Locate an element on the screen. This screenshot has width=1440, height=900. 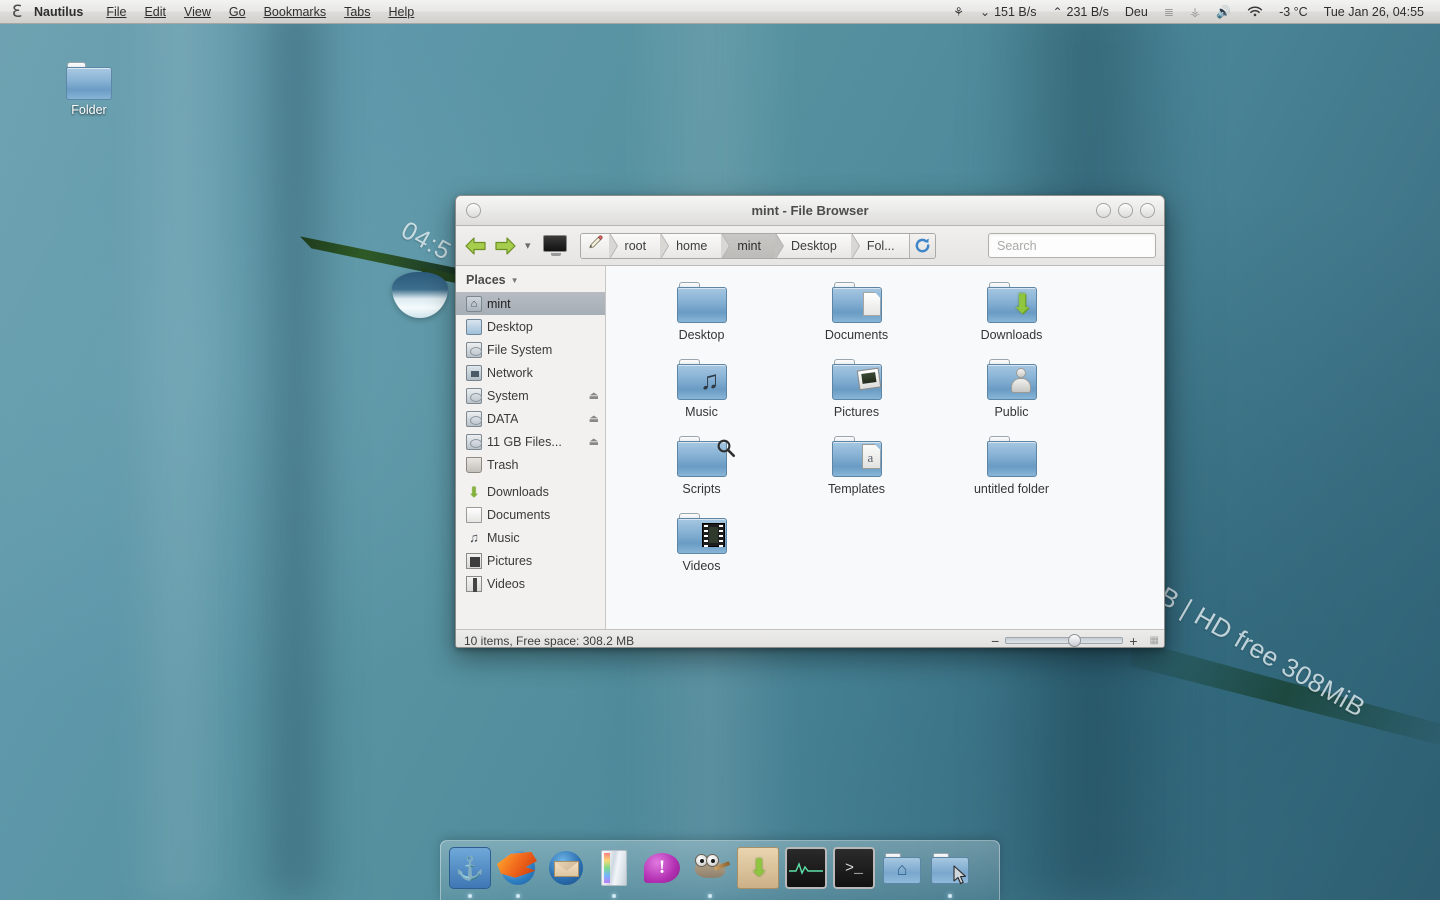
breadcrumb-desktop: Desktop is located at coordinates (817, 245).